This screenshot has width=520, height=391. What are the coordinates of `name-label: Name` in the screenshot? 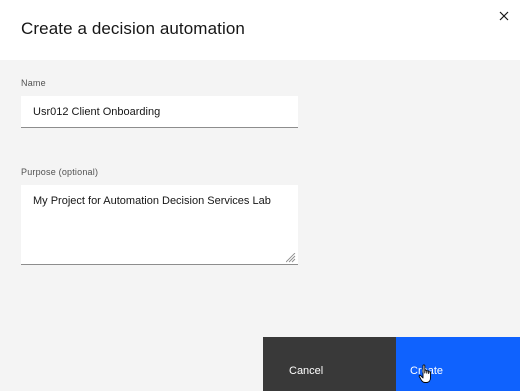 It's located at (33, 83).